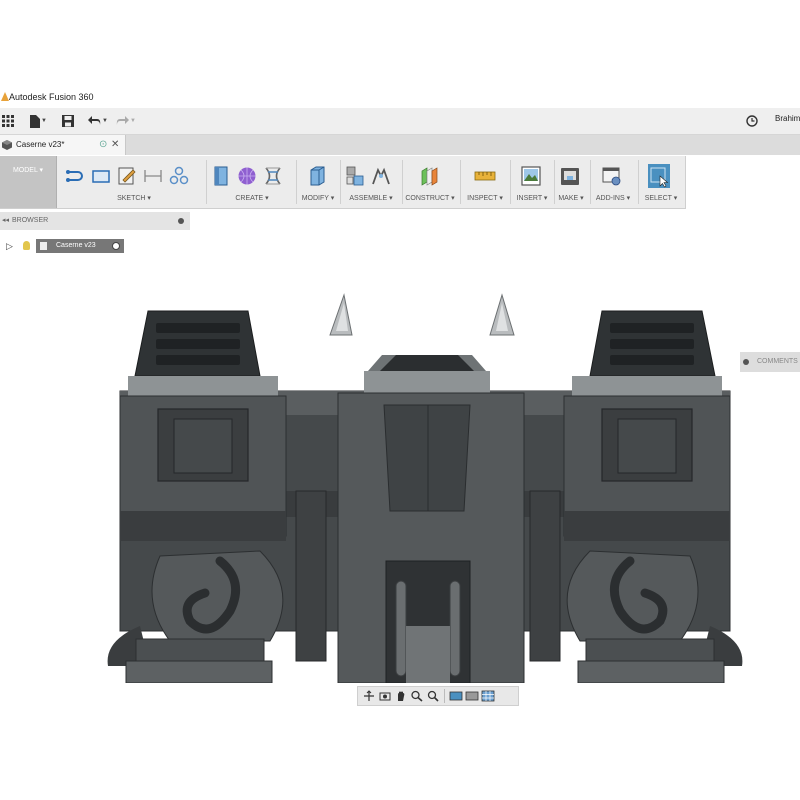  What do you see at coordinates (385, 696) in the screenshot?
I see `look-at-icon` at bounding box center [385, 696].